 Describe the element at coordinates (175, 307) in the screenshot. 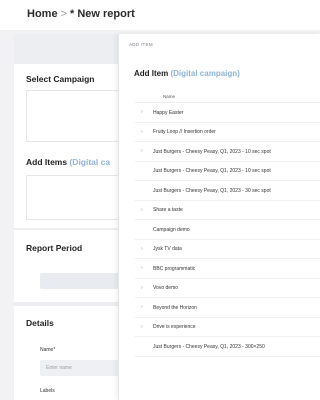

I see `item-name: Beyond the Horizon` at that location.